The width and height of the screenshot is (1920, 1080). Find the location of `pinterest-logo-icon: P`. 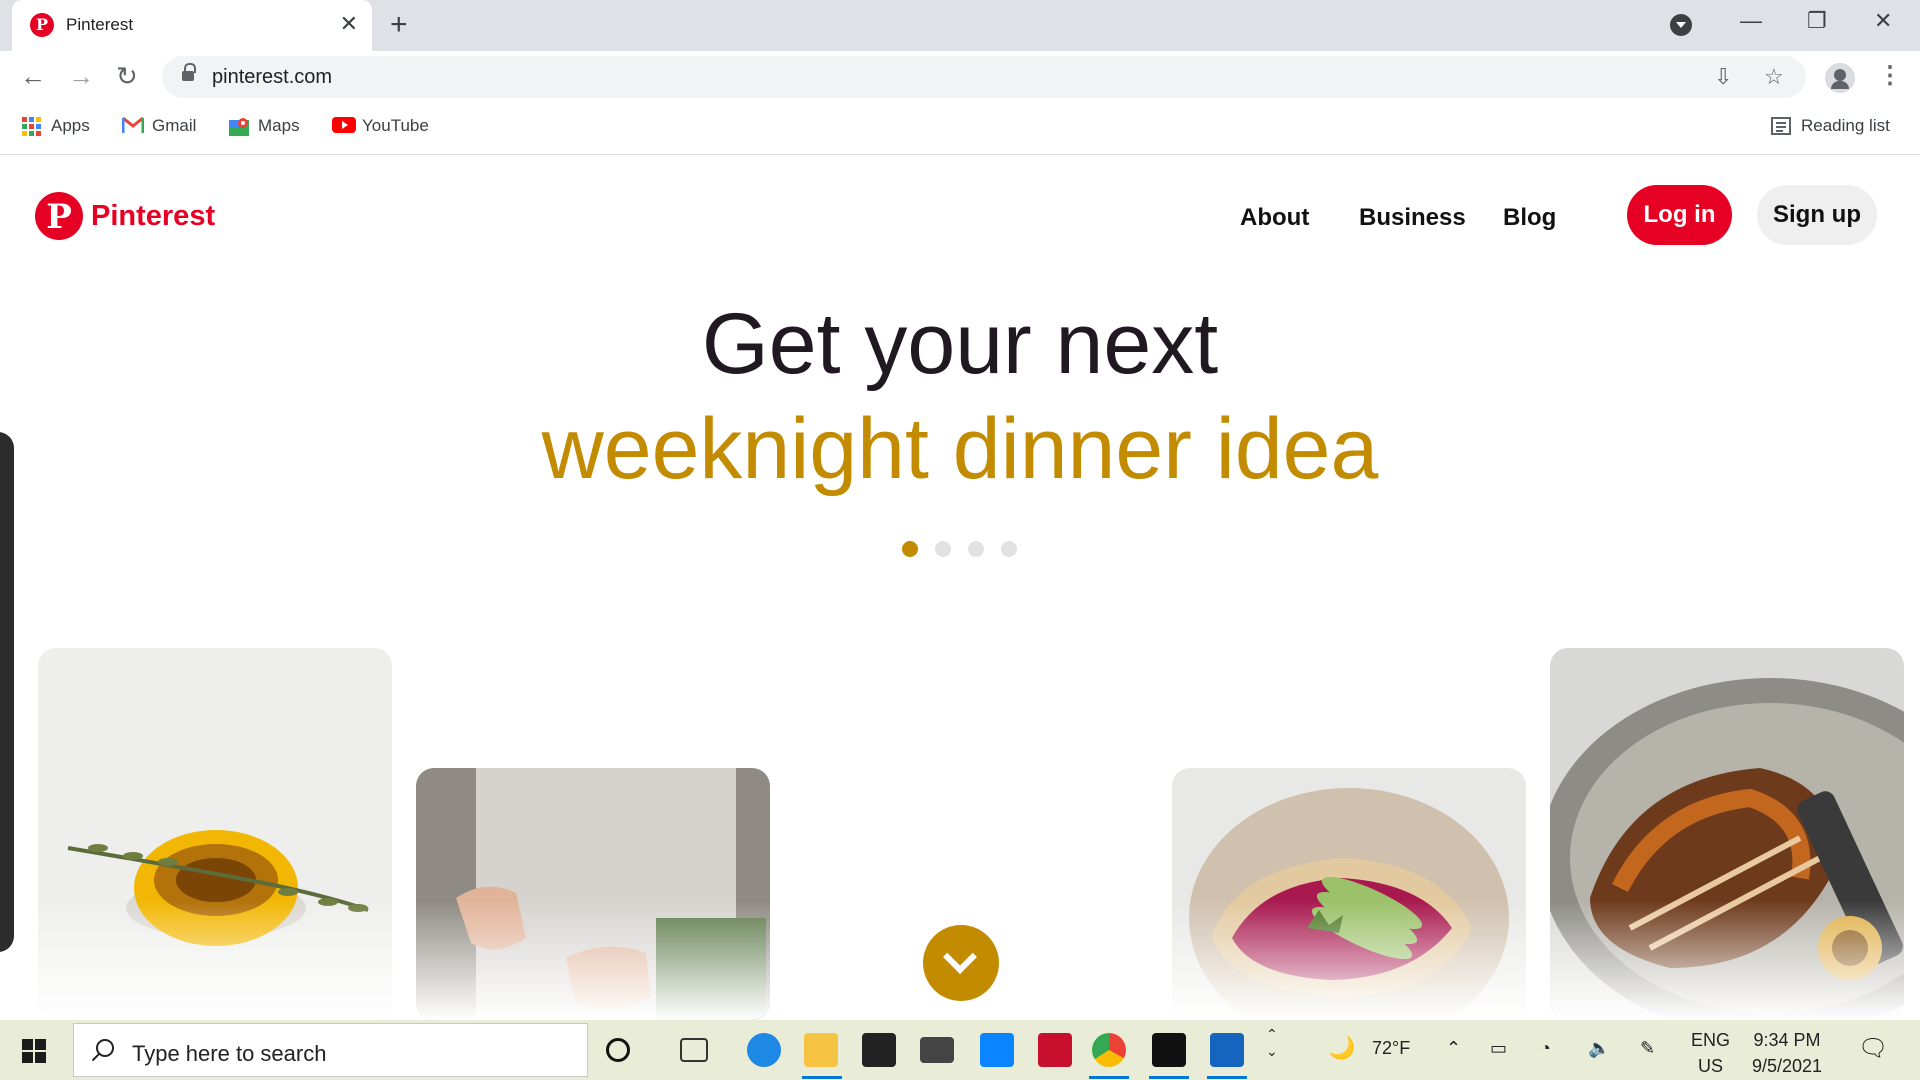

pinterest-logo-icon: P is located at coordinates (59, 216).